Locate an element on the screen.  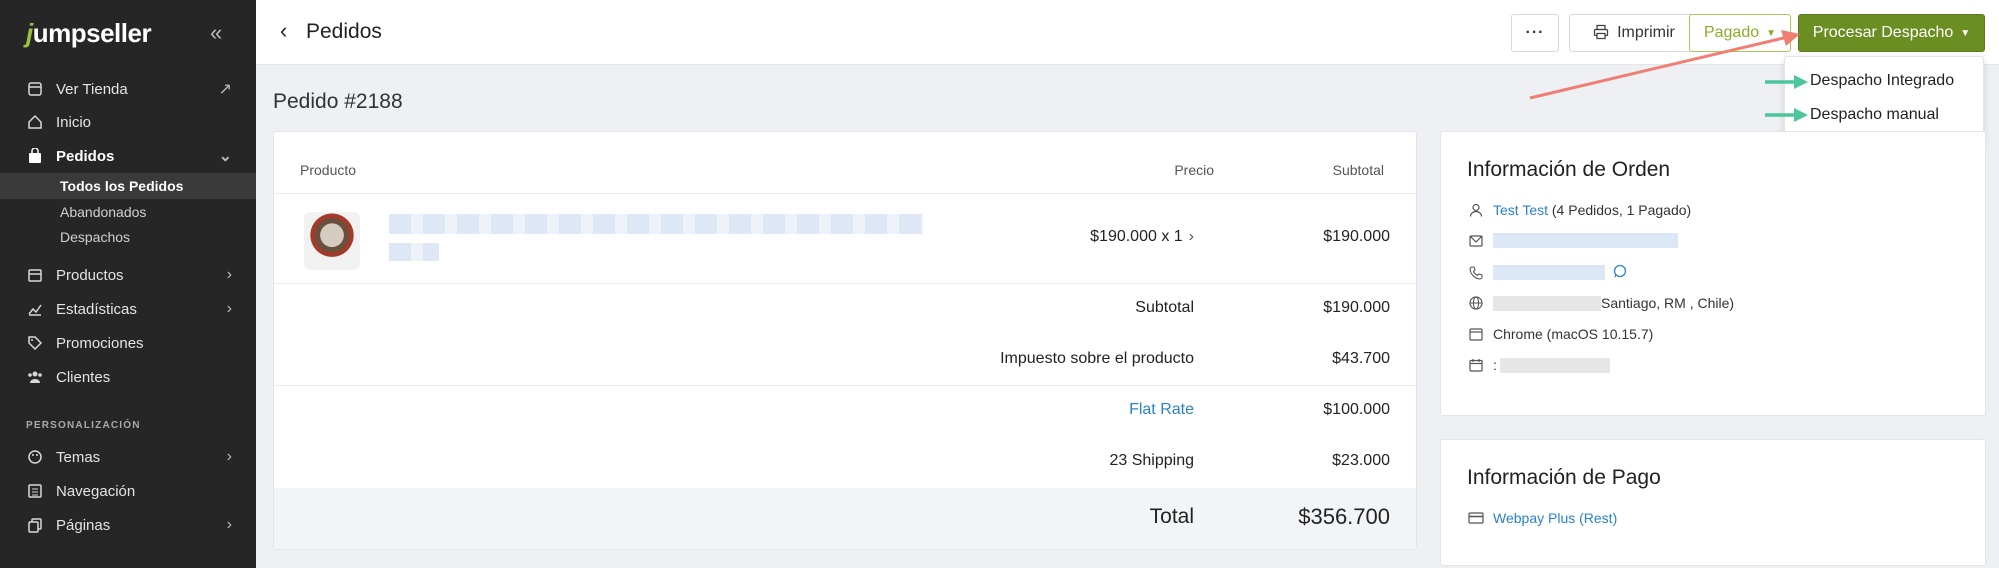
redacted-date is located at coordinates (1554, 365).